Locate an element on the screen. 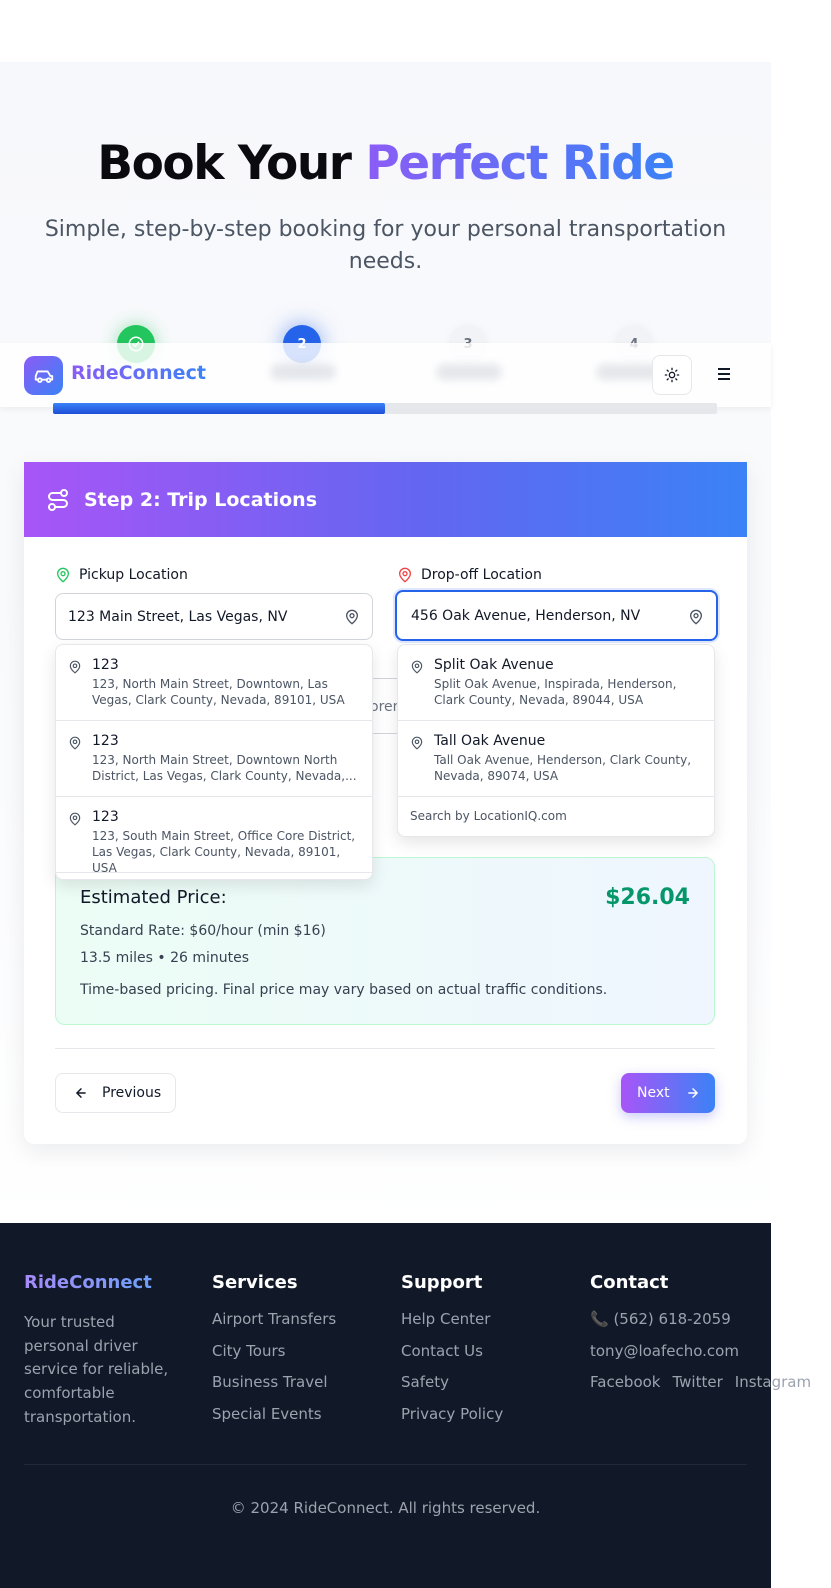 The width and height of the screenshot is (831, 1588). footer-link-privacy: Privacy Policy is located at coordinates (452, 1415).